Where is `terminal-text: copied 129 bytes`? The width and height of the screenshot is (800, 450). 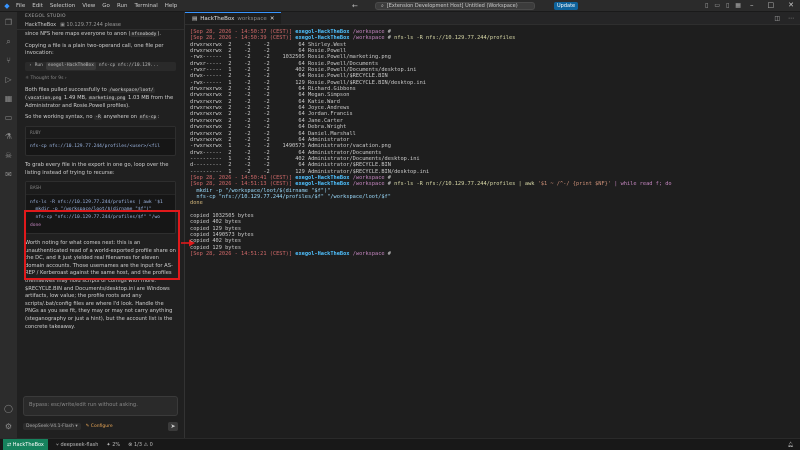 terminal-text: copied 129 bytes is located at coordinates (216, 228).